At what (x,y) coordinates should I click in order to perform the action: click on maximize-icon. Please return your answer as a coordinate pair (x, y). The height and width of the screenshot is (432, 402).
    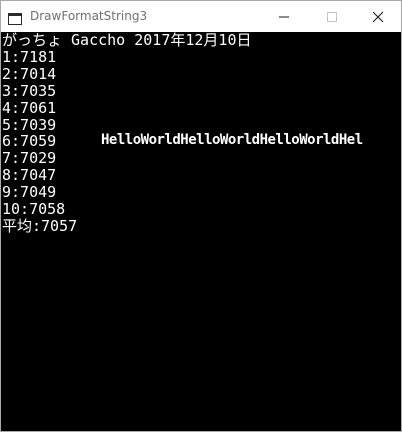
    Looking at the image, I should click on (332, 17).